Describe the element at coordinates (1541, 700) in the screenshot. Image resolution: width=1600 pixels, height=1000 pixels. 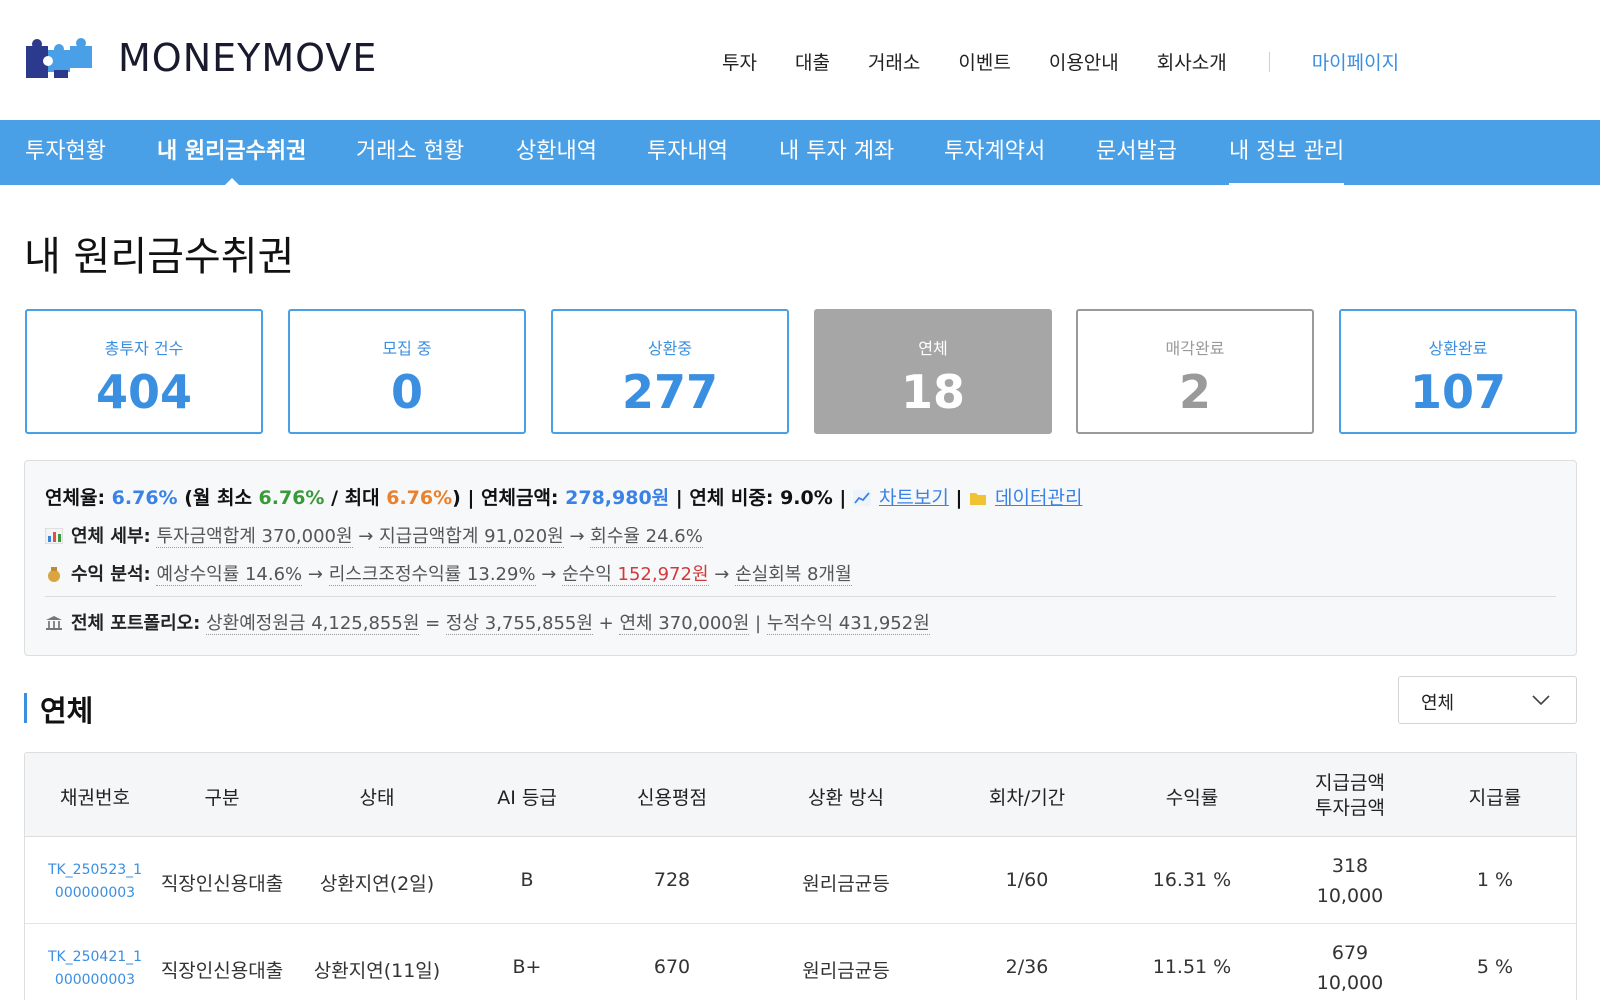
I see `chevron-down-icon` at that location.